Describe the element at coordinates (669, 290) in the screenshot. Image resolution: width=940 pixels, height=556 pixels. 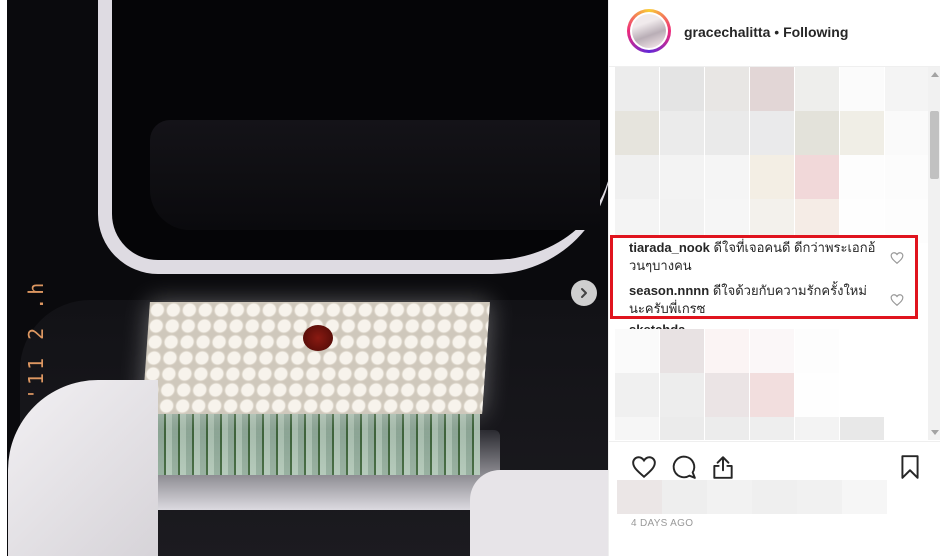
I see `comment-username: season.nnnn` at that location.